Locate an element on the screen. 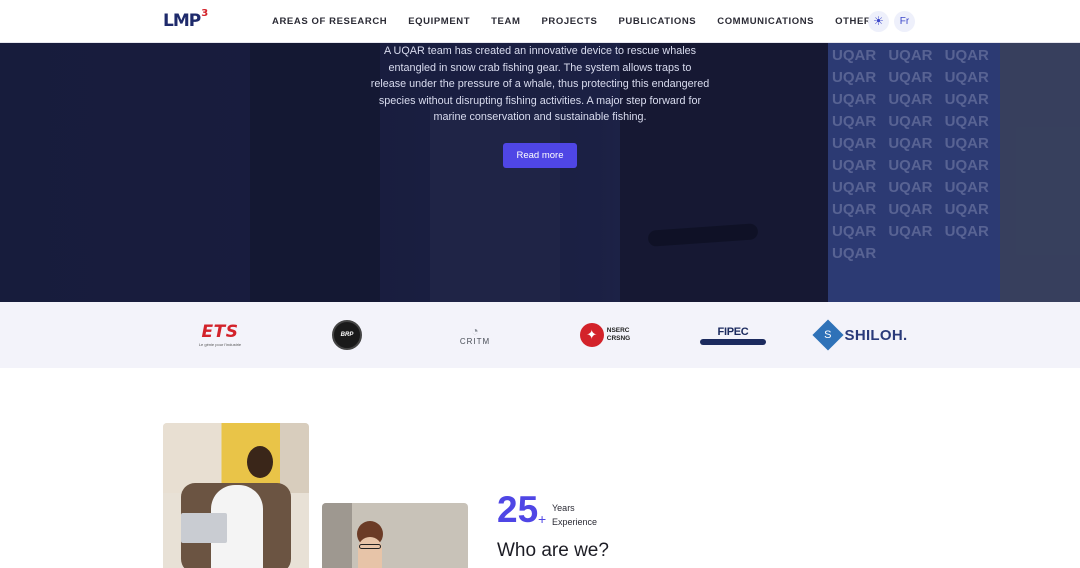 The width and height of the screenshot is (1080, 568). partner-nserc-logo: ✦ NSERC CRSNG is located at coordinates (605, 335).